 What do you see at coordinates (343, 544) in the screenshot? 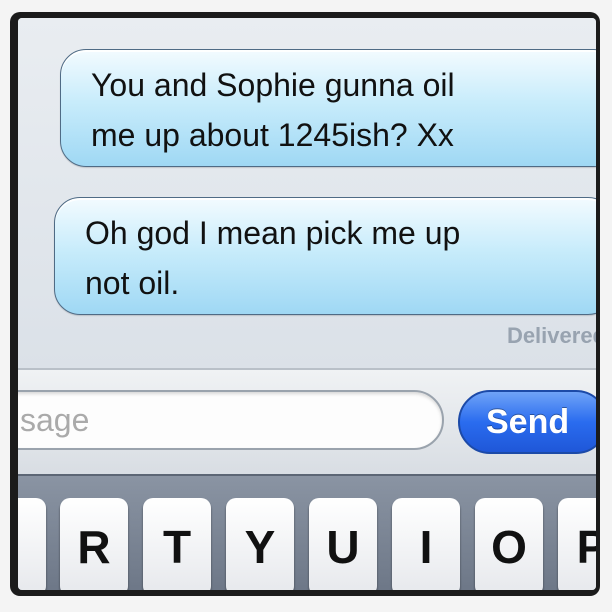
I see `key-u: U` at bounding box center [343, 544].